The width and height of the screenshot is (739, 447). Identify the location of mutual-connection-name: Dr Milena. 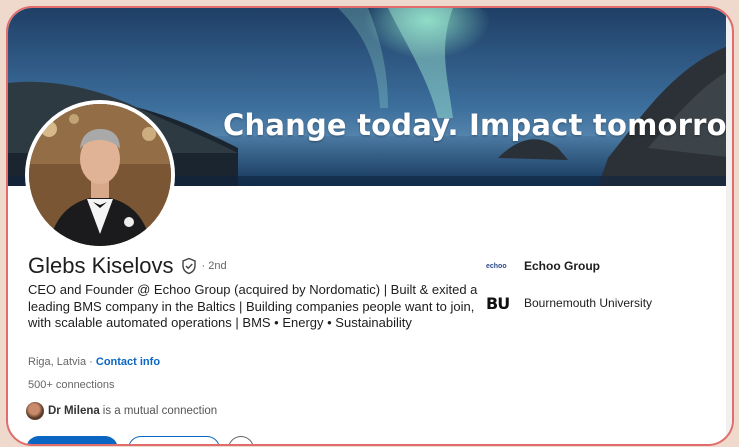
(74, 411).